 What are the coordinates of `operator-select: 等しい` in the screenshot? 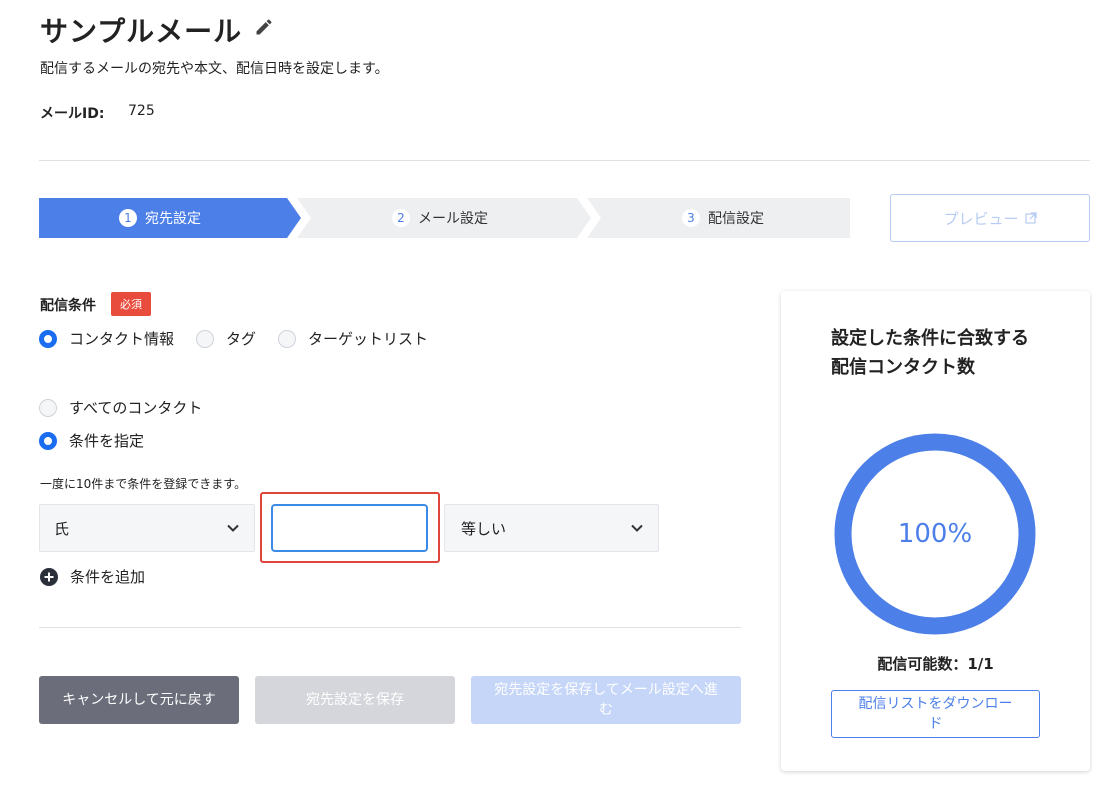 It's located at (551, 528).